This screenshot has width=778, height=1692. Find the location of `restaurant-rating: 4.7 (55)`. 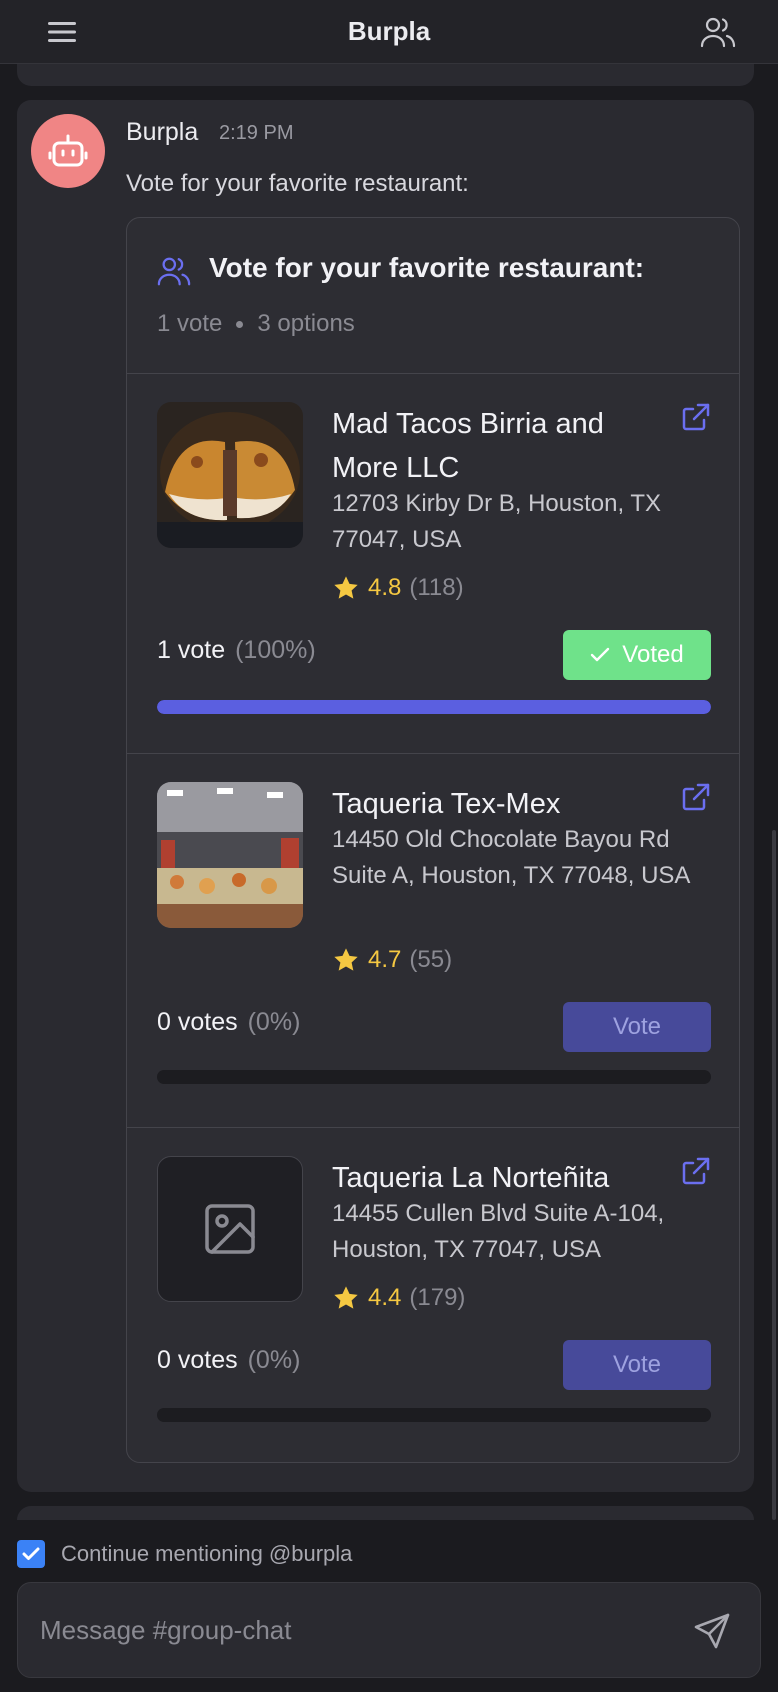

restaurant-rating: 4.7 (55) is located at coordinates (392, 960).